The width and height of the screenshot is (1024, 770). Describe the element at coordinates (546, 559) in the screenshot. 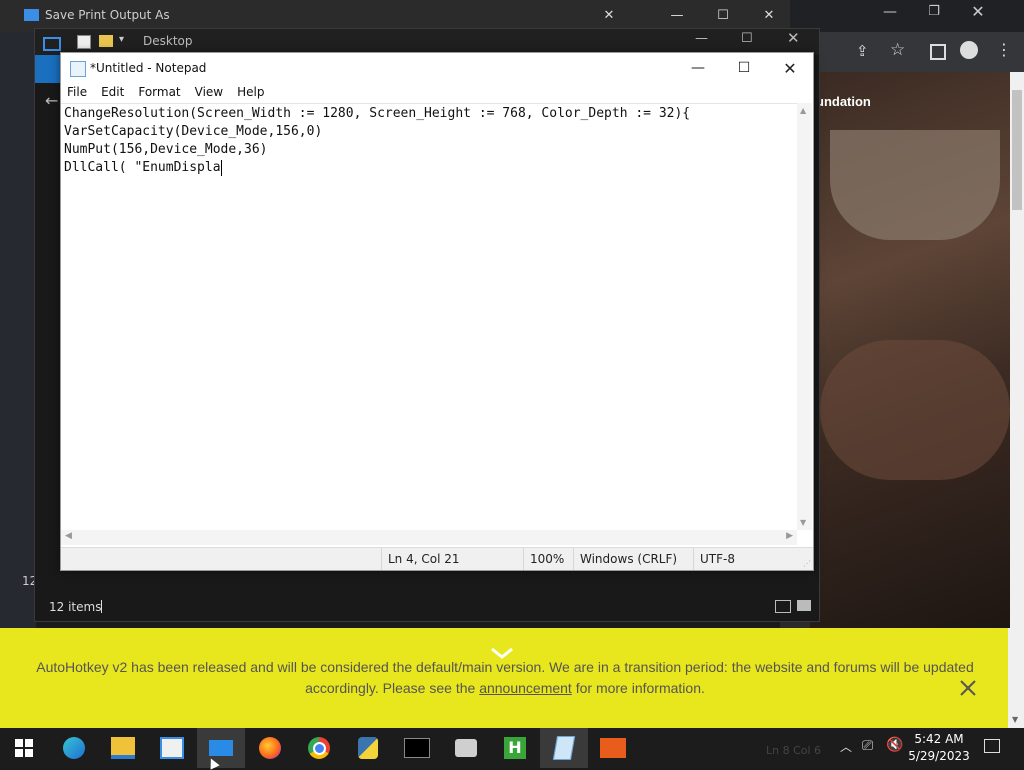

I see `status-zoom: 100%` at that location.